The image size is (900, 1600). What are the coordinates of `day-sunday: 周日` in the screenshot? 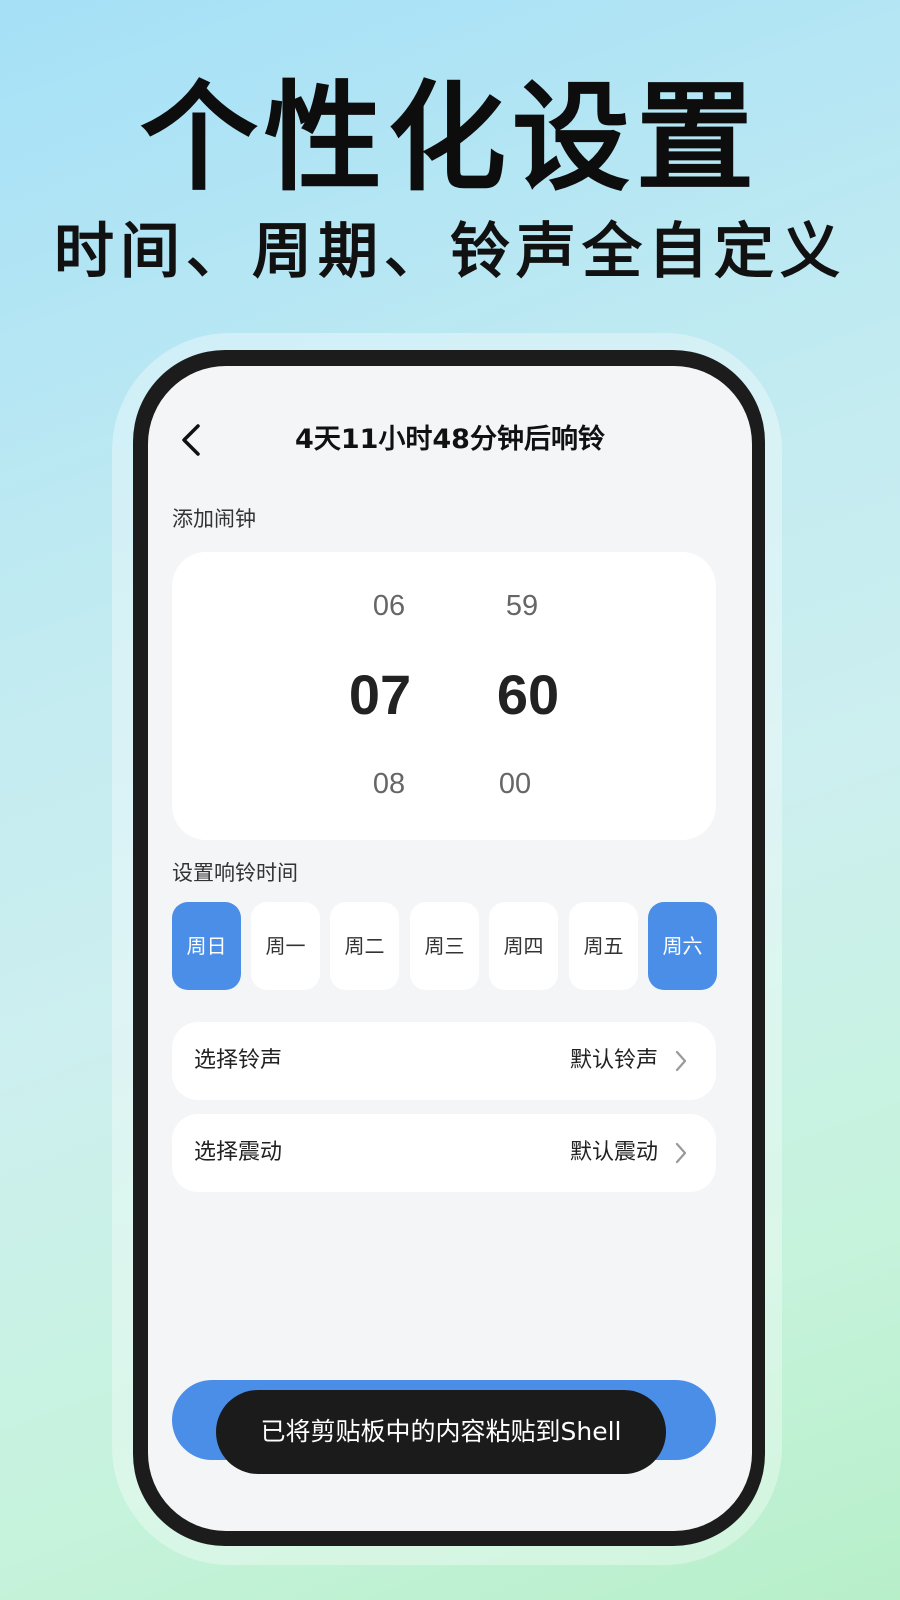 It's located at (206, 946).